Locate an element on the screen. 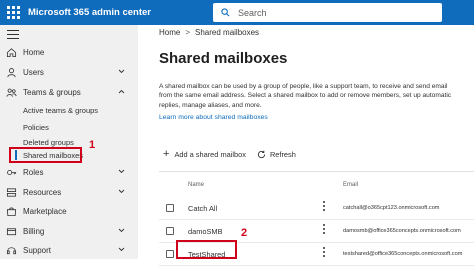 The height and width of the screenshot is (266, 474). refresh-label: Refresh is located at coordinates (282, 154).